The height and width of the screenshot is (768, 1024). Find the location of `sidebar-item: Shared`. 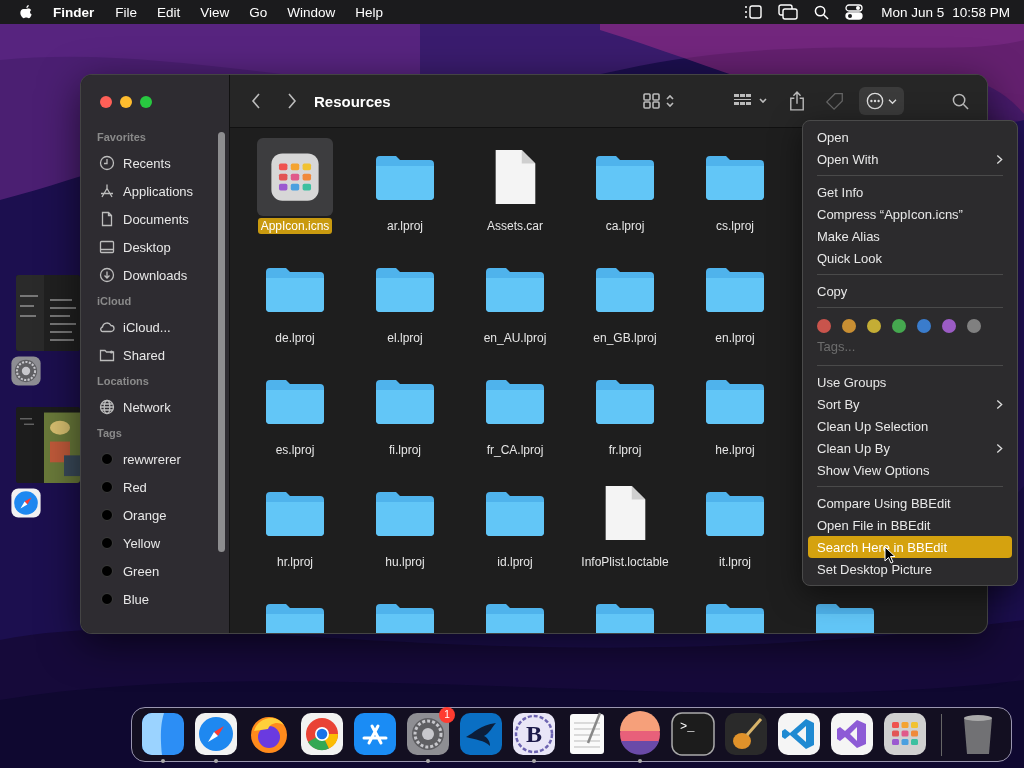

sidebar-item: Shared is located at coordinates (144, 355).